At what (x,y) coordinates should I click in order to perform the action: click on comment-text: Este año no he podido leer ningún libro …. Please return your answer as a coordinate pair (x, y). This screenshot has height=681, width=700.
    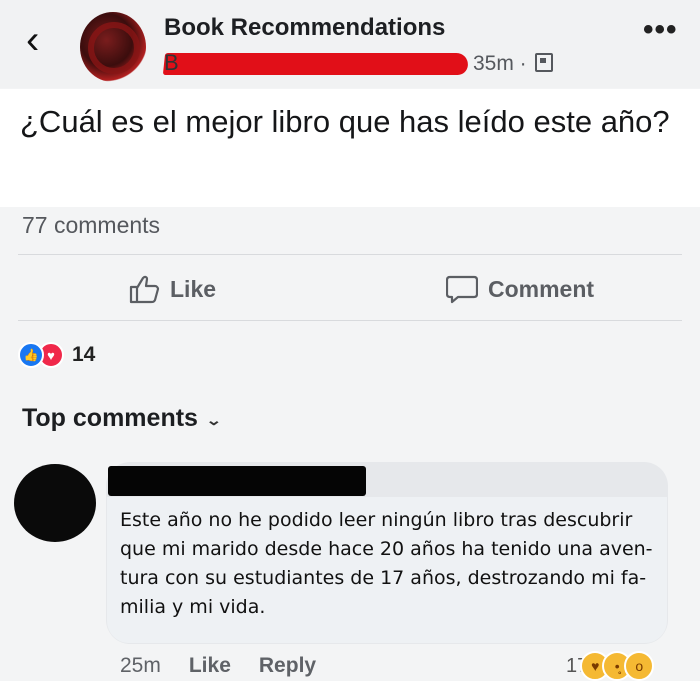
    Looking at the image, I should click on (390, 564).